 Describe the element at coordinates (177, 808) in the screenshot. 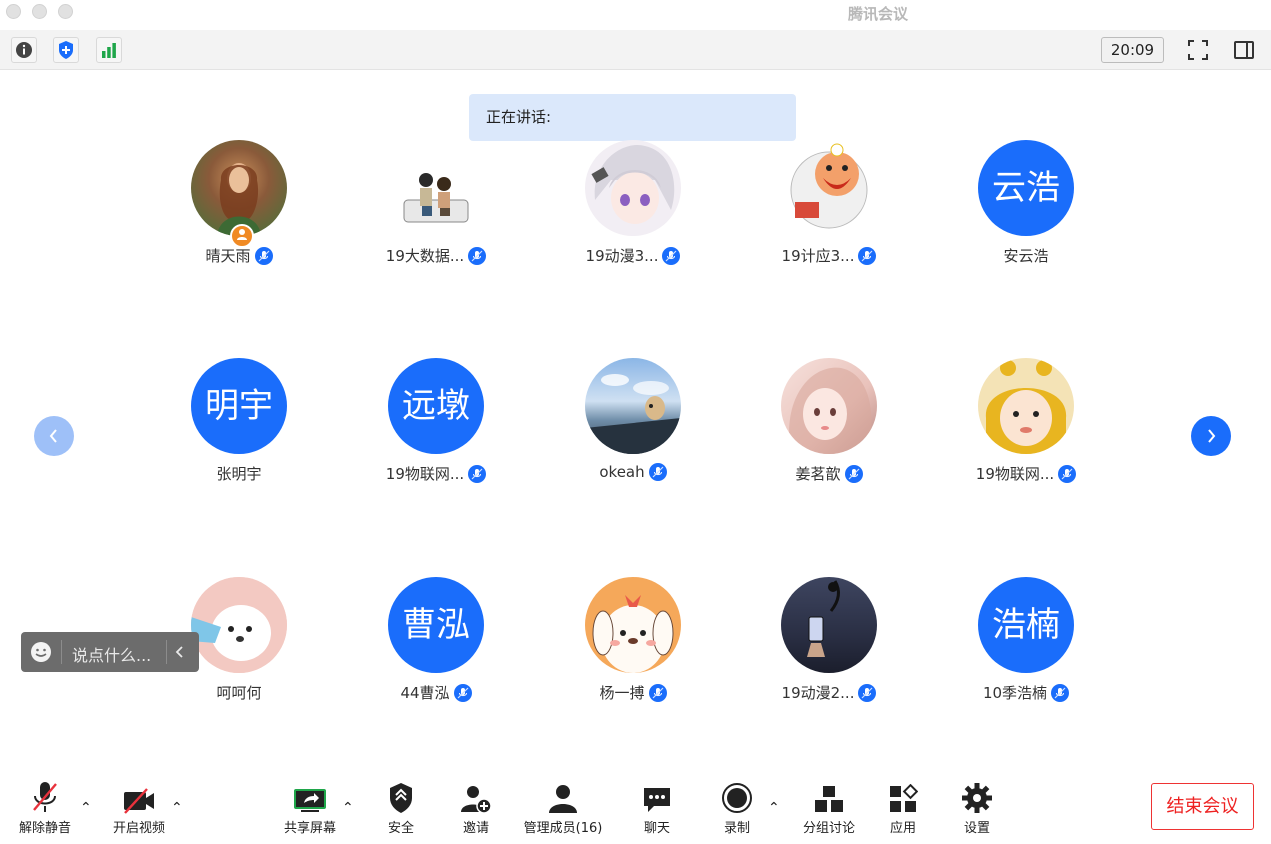

I see `video-options-chevron-icon: ⌃` at that location.